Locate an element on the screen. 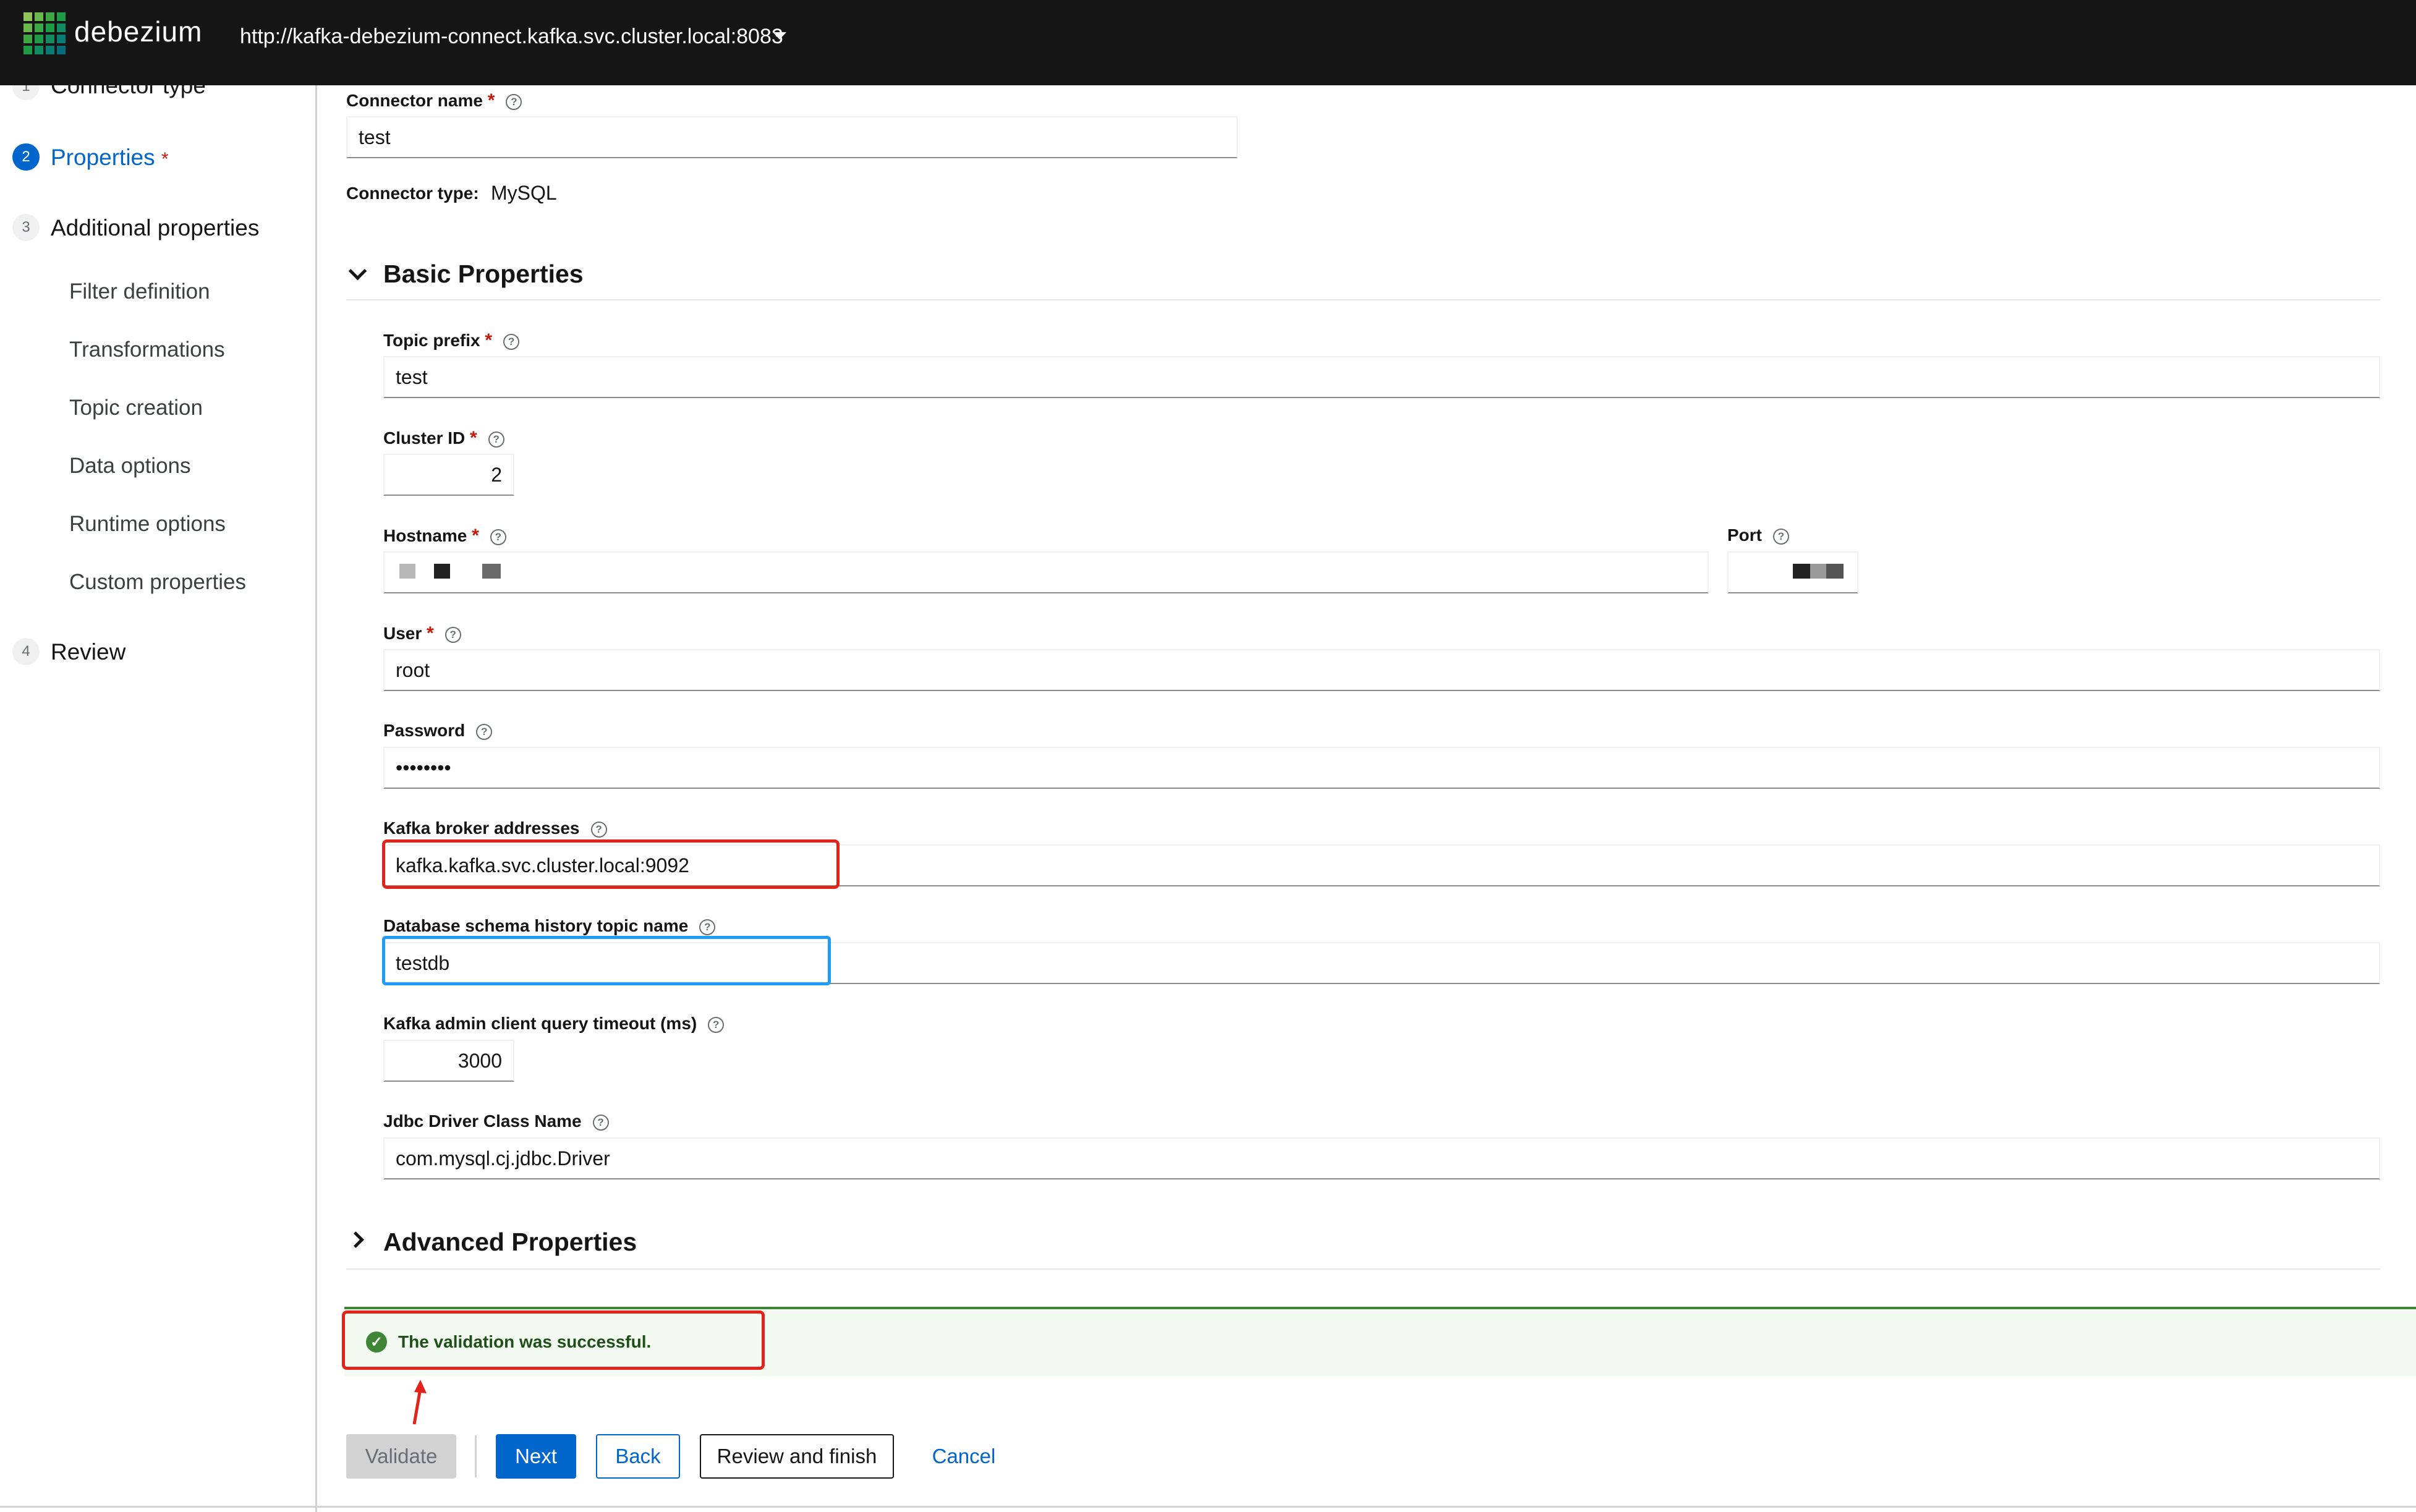 This screenshot has height=1512, width=2416. hostname-label-text: Hostname is located at coordinates (425, 535).